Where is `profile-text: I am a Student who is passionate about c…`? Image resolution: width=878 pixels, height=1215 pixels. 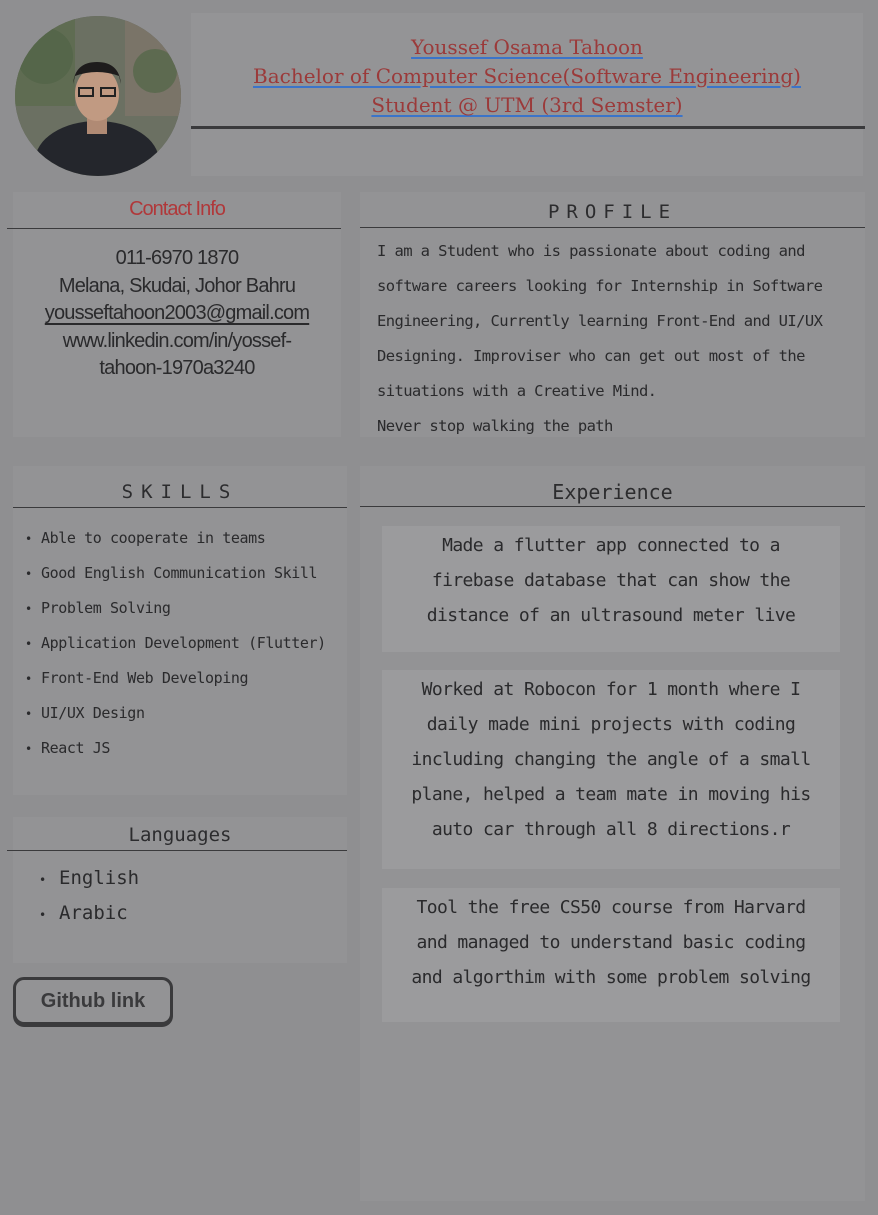
profile-text: I am a Student who is passionate about c… is located at coordinates (612, 336).